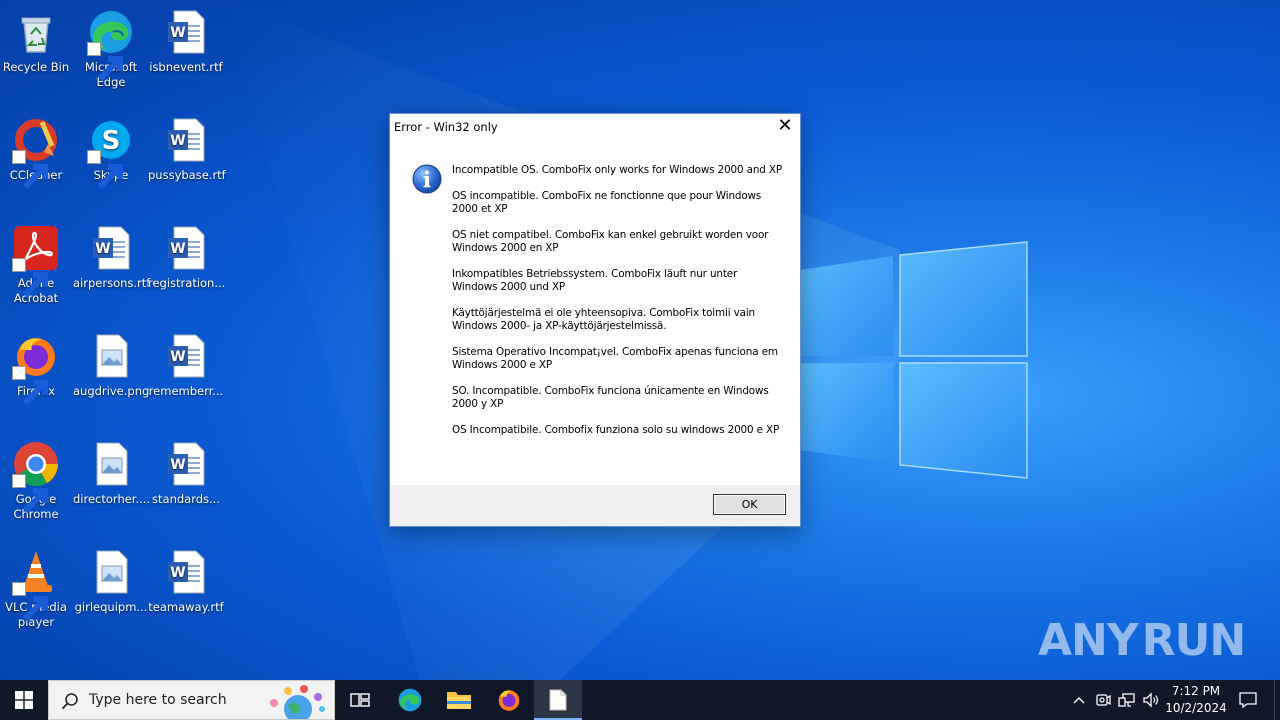 Image resolution: width=1280 pixels, height=720 pixels. I want to click on taskbar: Type here to search 7:12 PM 10/2/2024, so click(640, 700).